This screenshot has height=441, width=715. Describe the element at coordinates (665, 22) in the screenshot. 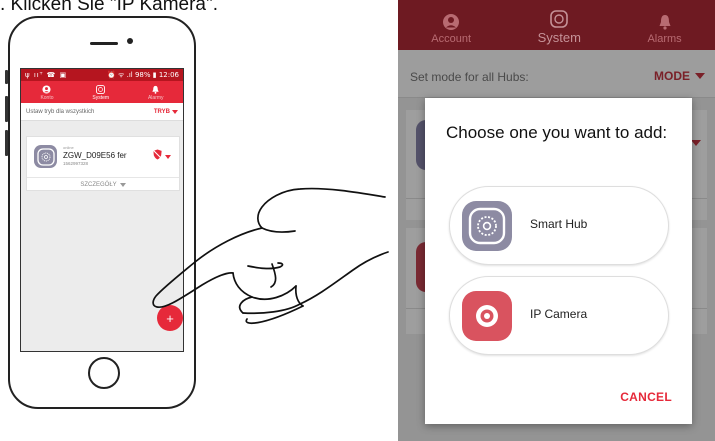

I see `bell-icon` at that location.